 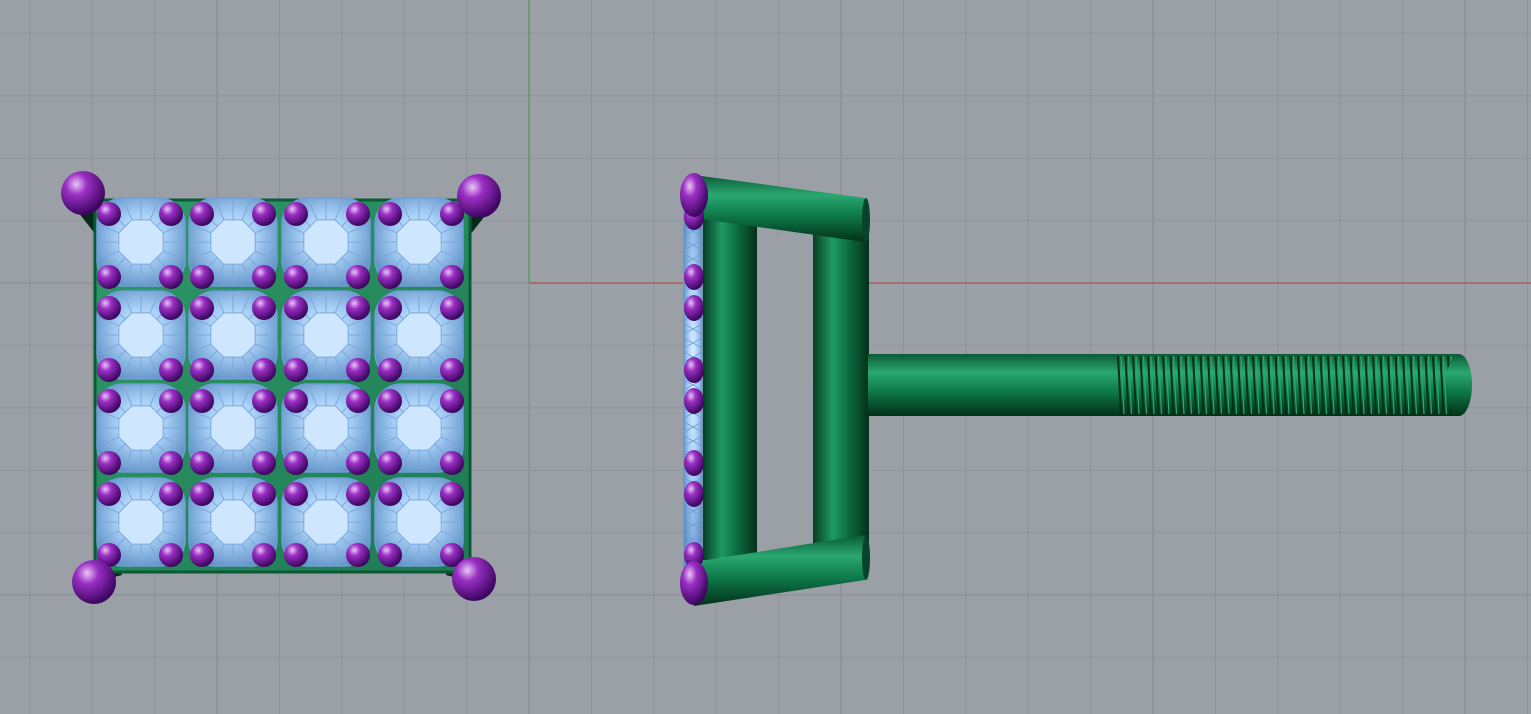 What do you see at coordinates (1459, 385) in the screenshot?
I see `post-tip` at bounding box center [1459, 385].